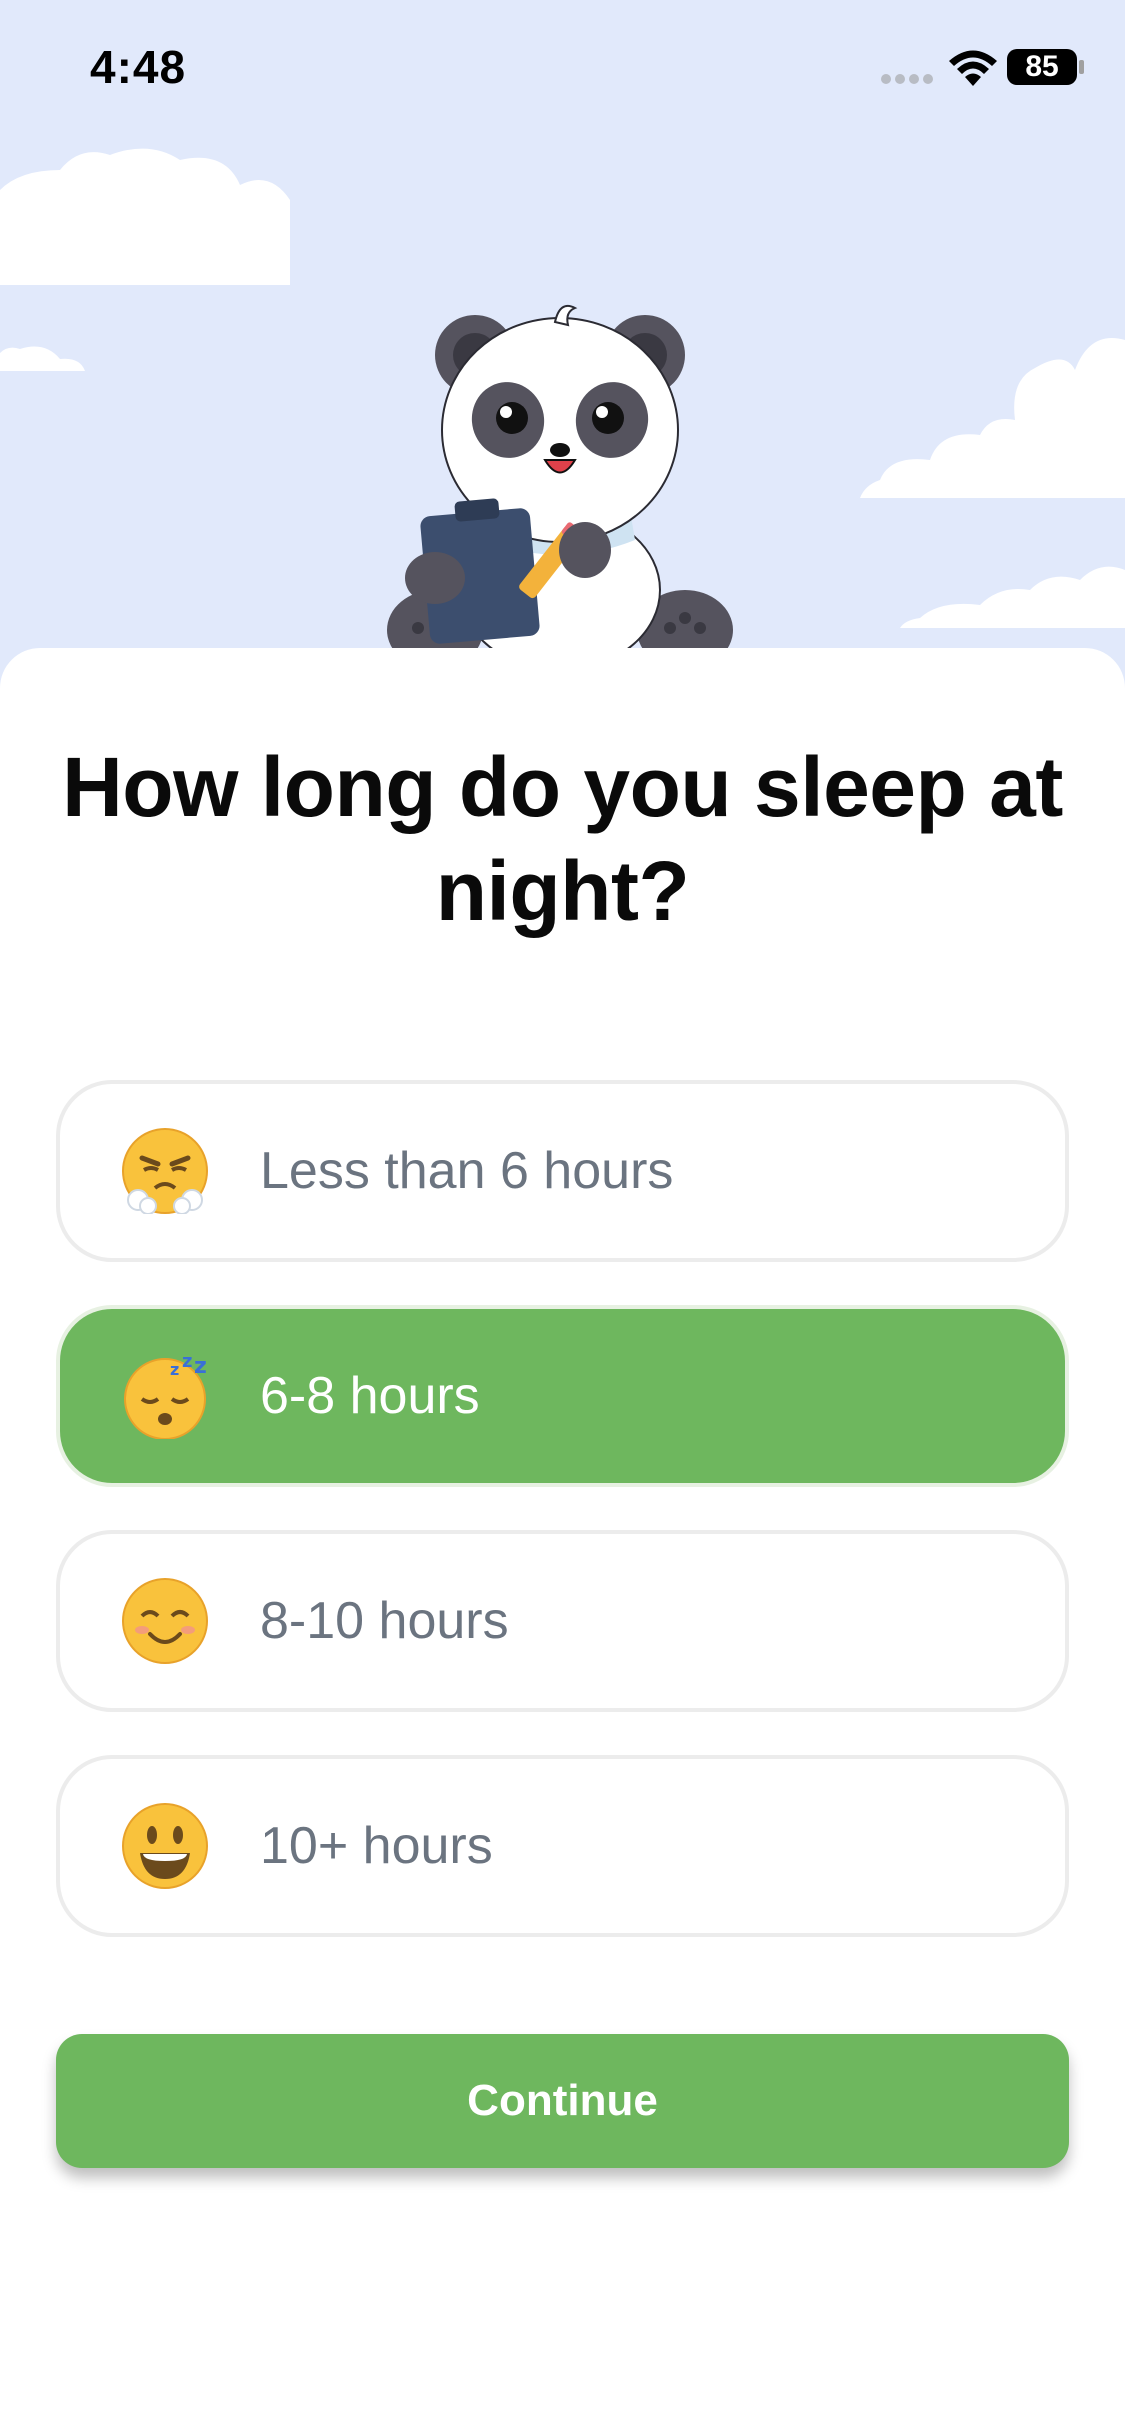 The image size is (1125, 2436). I want to click on option-8-10-hours: 8-10 hours, so click(562, 1621).